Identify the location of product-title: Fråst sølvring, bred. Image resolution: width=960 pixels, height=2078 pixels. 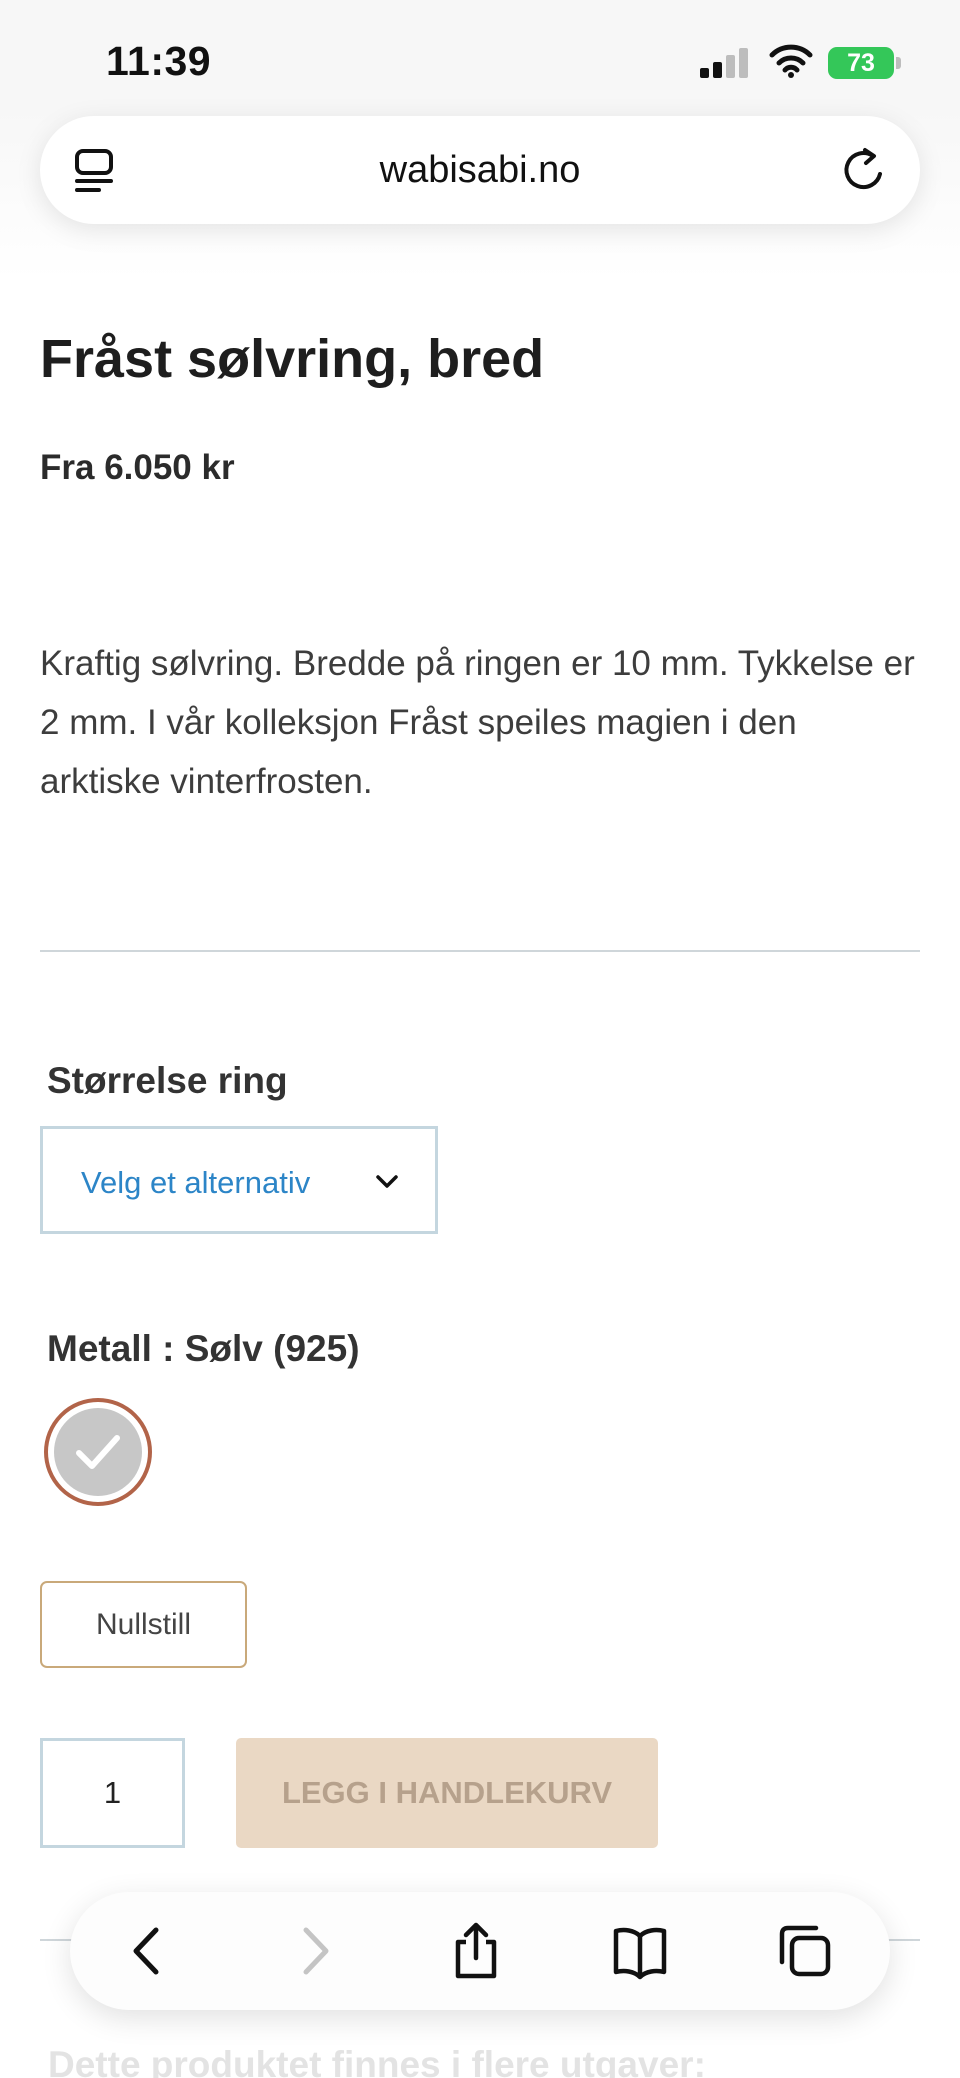
(292, 359).